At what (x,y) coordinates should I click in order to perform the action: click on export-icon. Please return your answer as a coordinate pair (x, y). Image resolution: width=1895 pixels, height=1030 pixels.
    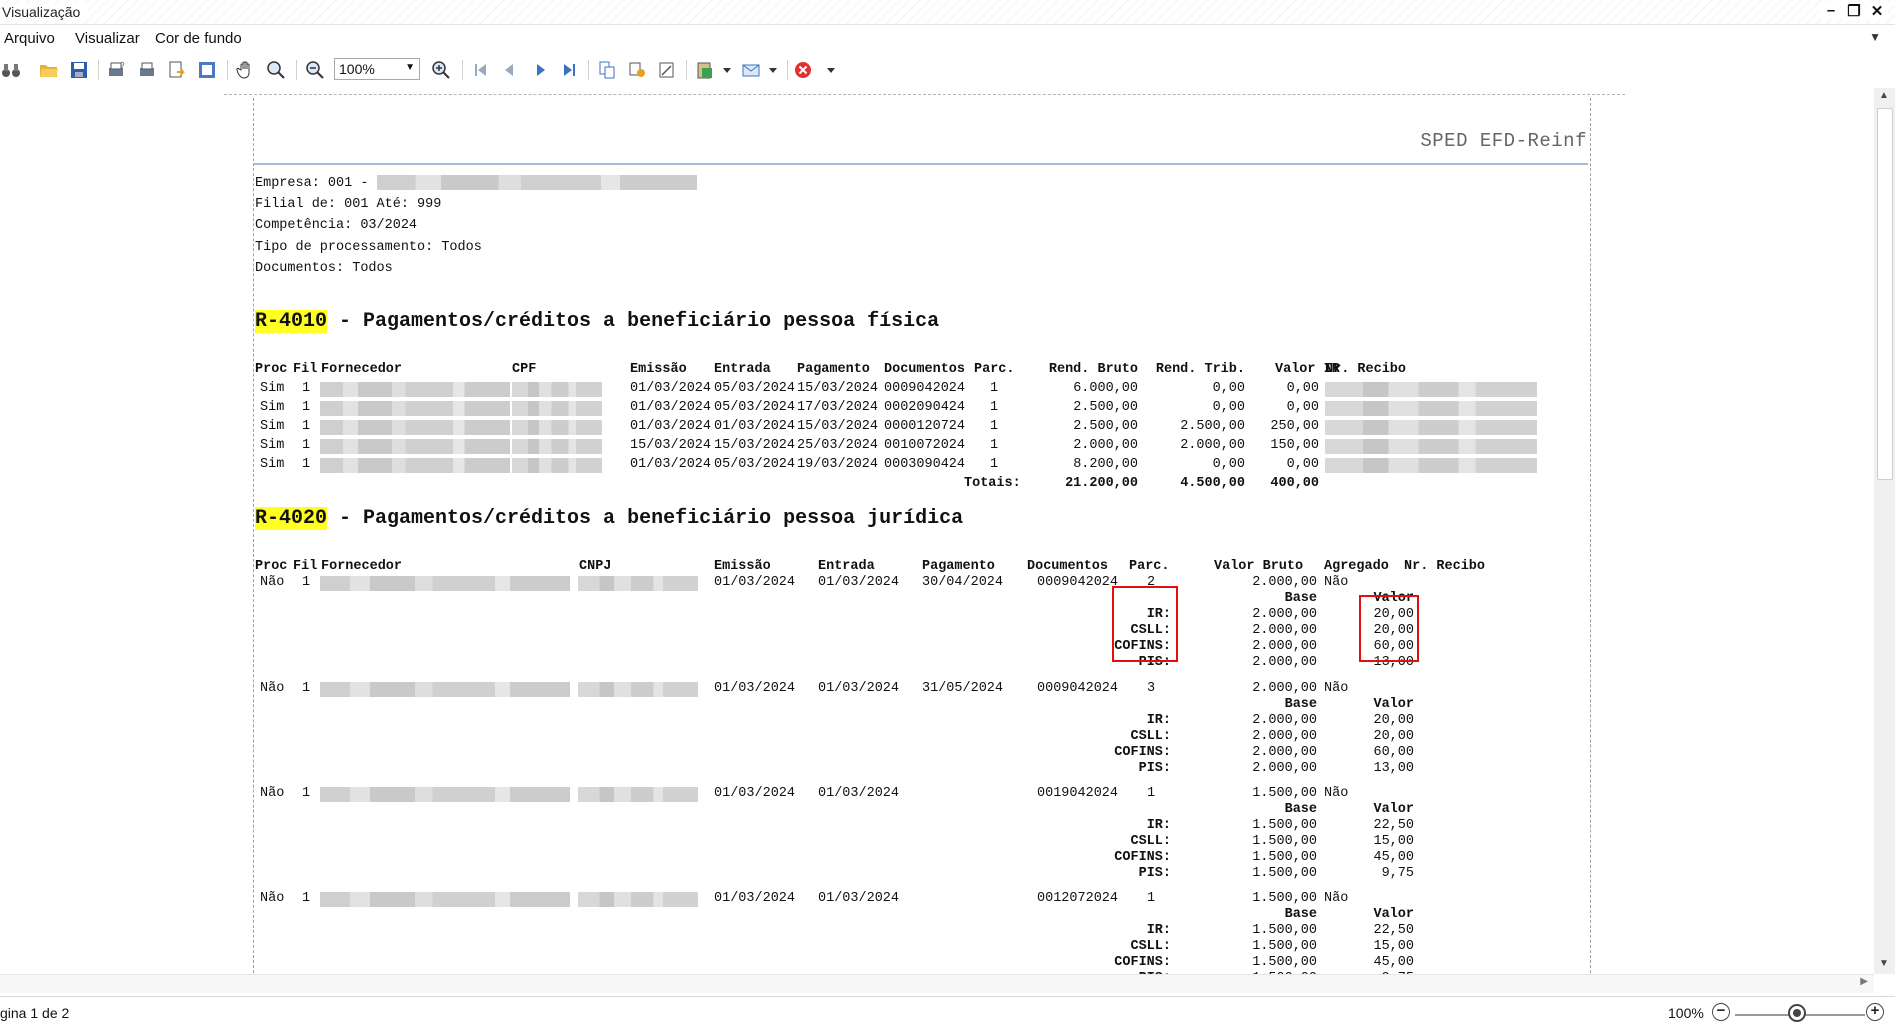
    Looking at the image, I should click on (177, 70).